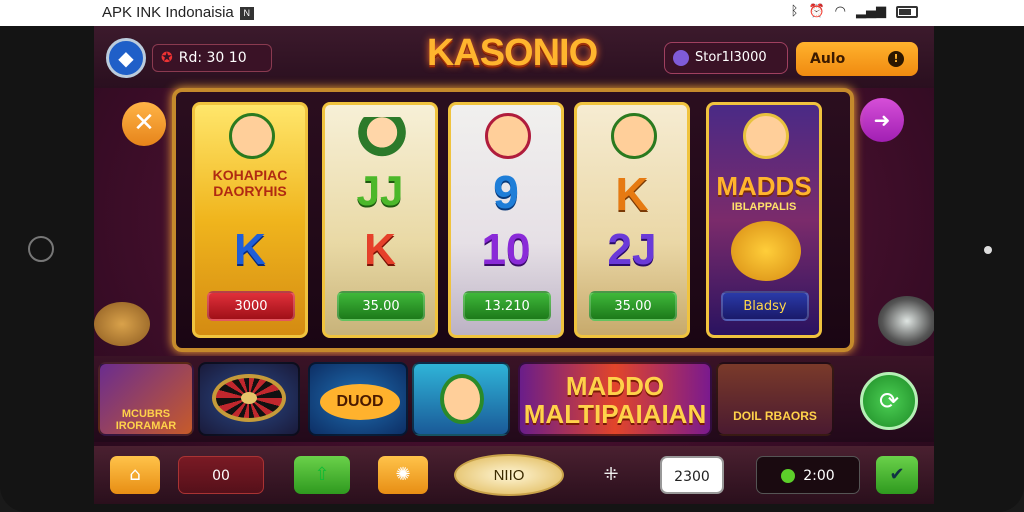 This screenshot has width=1024, height=512. I want to click on roulette-wheel-icon, so click(249, 398).